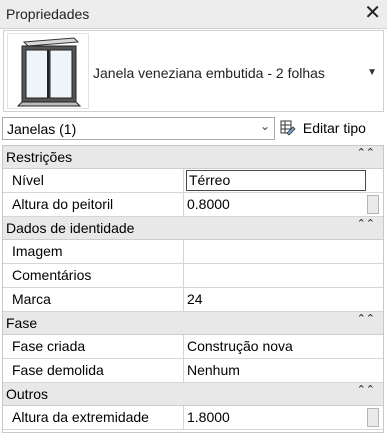  I want to click on property-row-nivel: Nível Térreo, so click(193, 181).